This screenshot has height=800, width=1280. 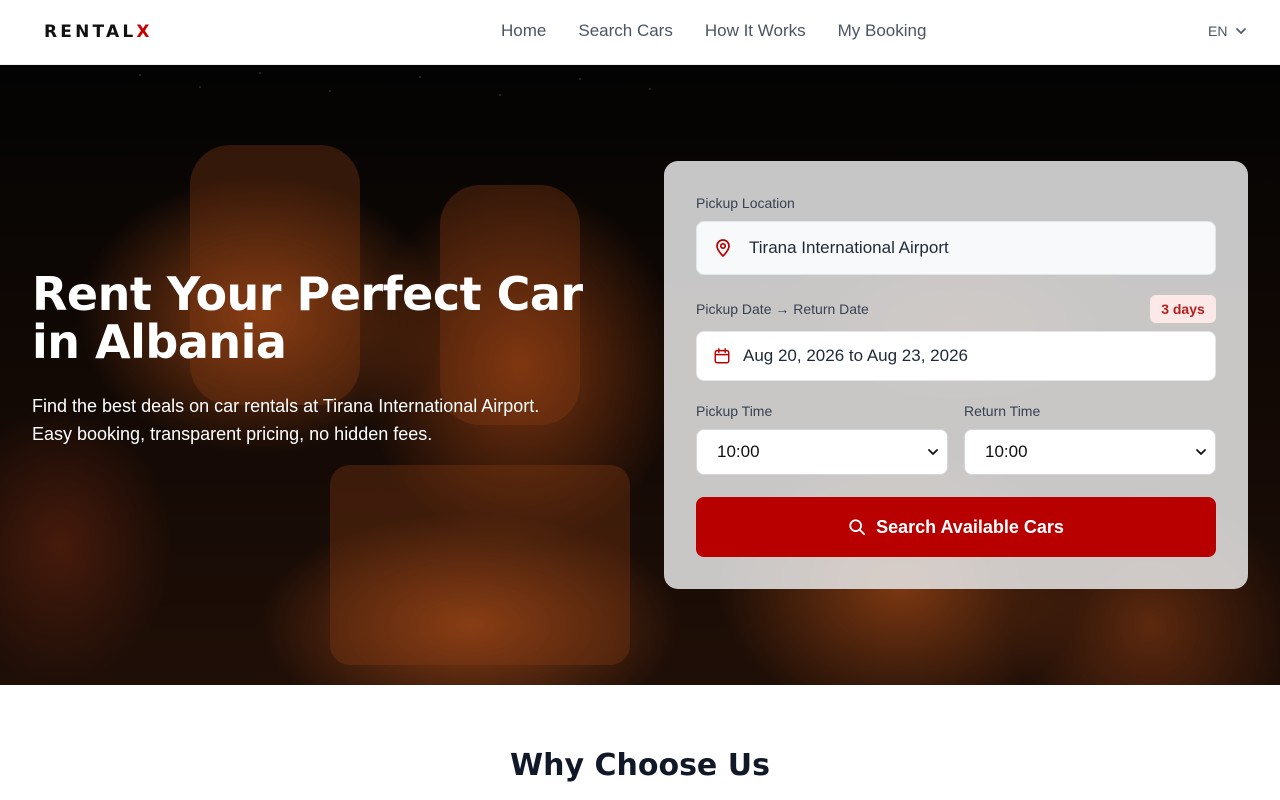 I want to click on language-selector: EN, so click(x=1227, y=31).